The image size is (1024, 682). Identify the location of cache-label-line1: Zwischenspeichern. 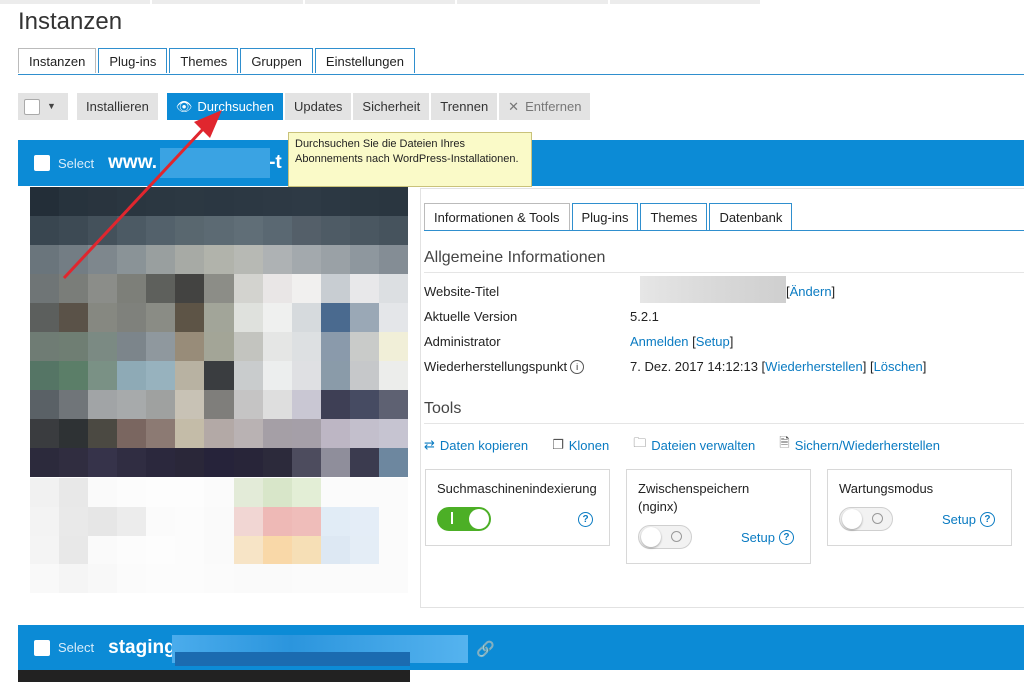
(694, 488).